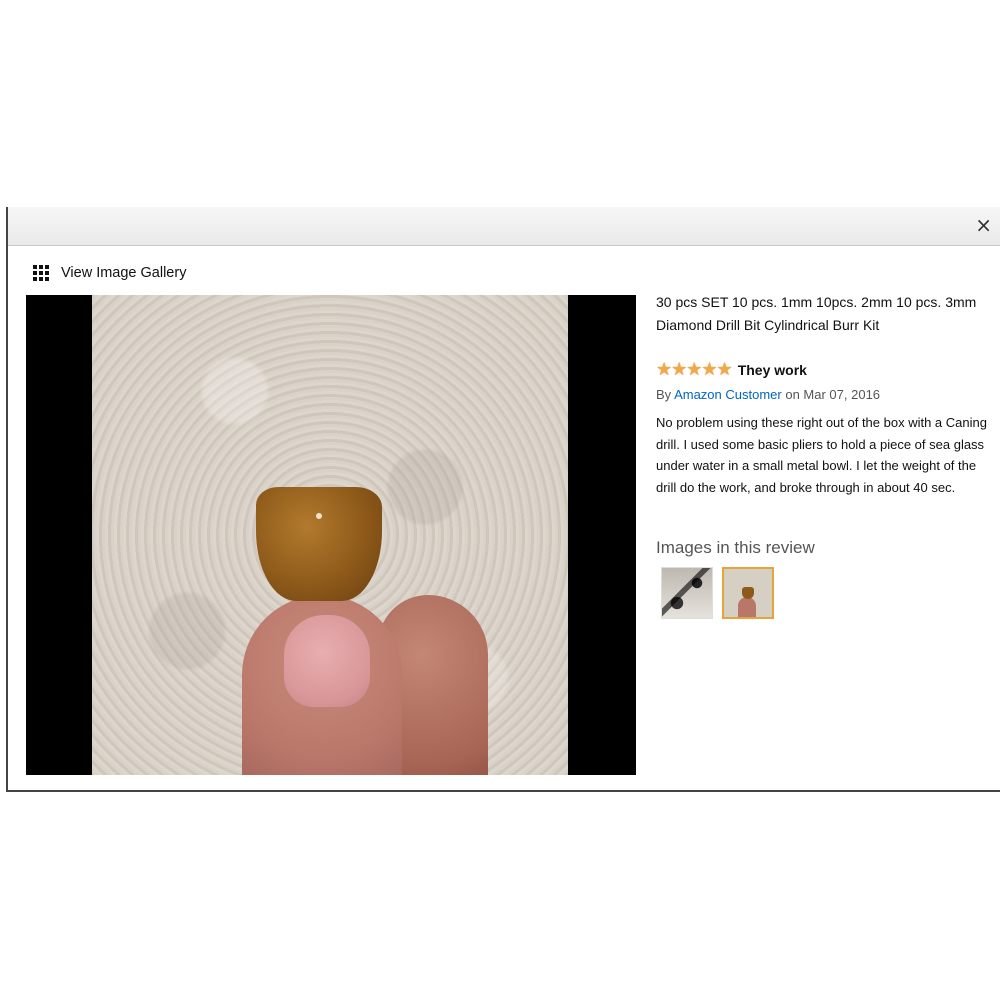  Describe the element at coordinates (833, 394) in the screenshot. I see `review-date: on Mar 07, 2016` at that location.